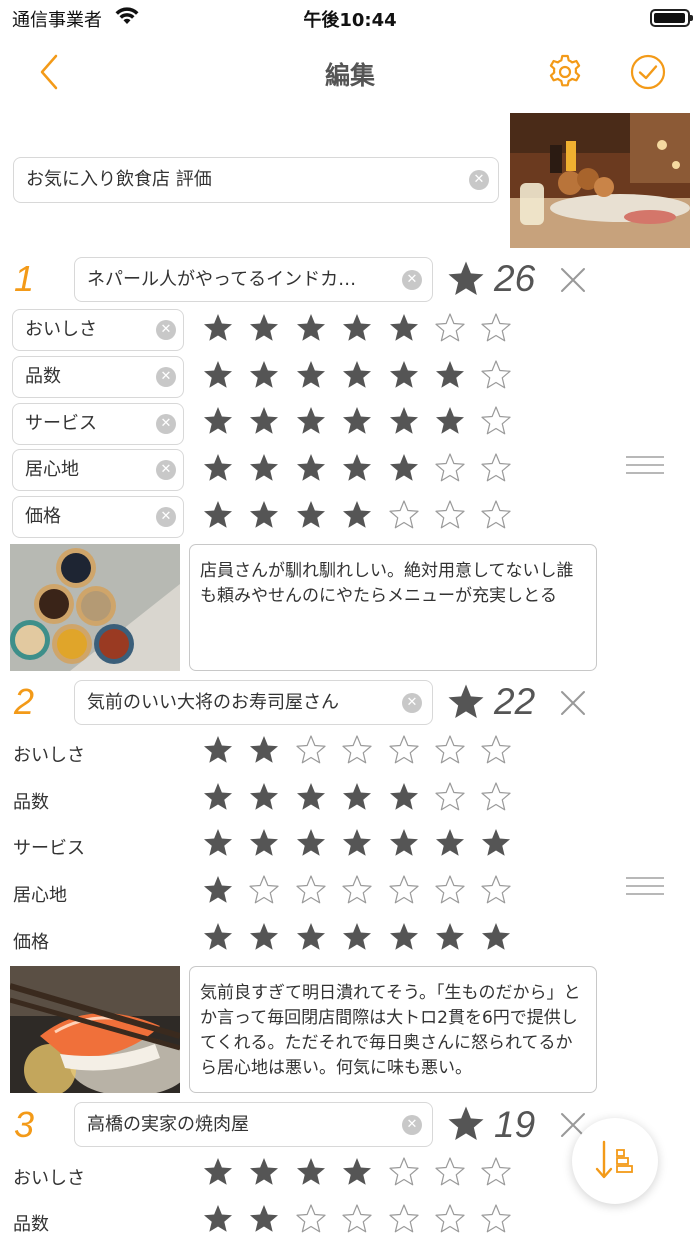 The width and height of the screenshot is (700, 1244). Describe the element at coordinates (253, 1124) in the screenshot. I see `restaurant-name-field: 高橋の実家の焼肉屋 ✕` at that location.